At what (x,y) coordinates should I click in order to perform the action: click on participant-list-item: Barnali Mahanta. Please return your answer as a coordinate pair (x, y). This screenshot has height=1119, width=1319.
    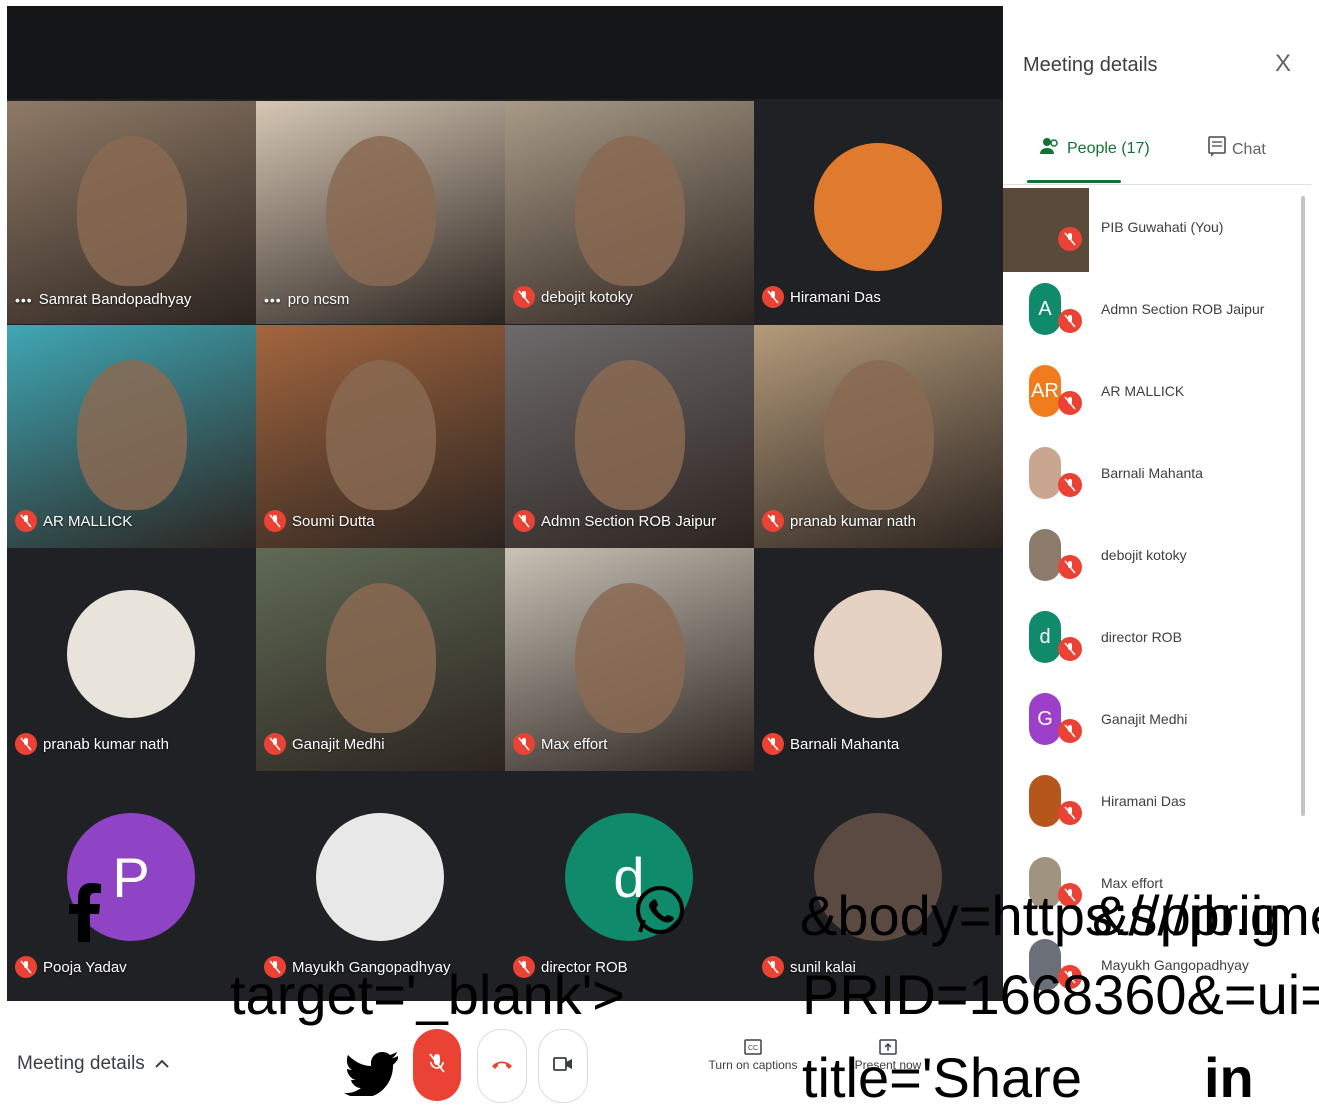
    Looking at the image, I should click on (1153, 478).